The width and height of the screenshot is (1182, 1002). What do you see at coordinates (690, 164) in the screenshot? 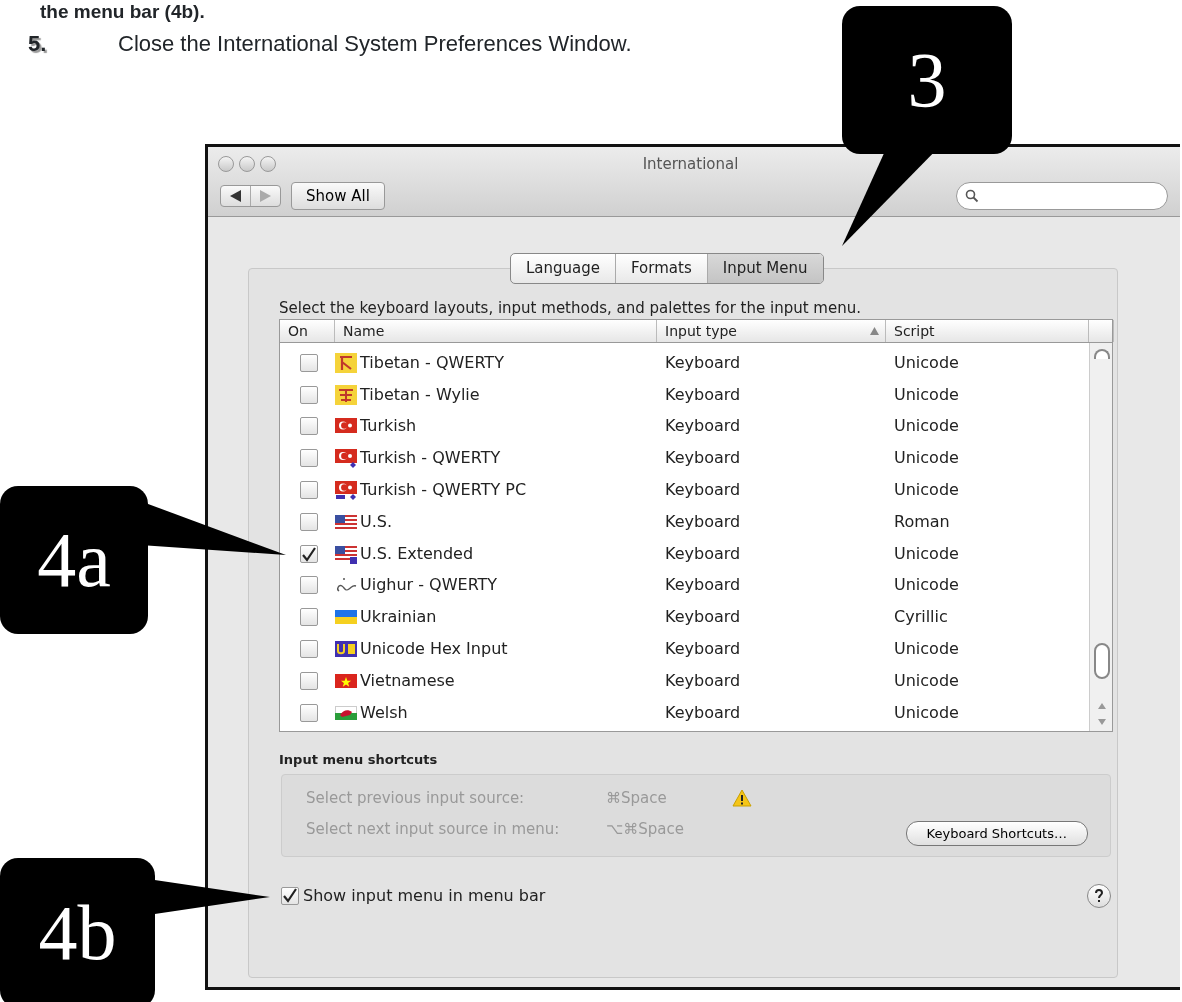
I see `window-title: International` at bounding box center [690, 164].